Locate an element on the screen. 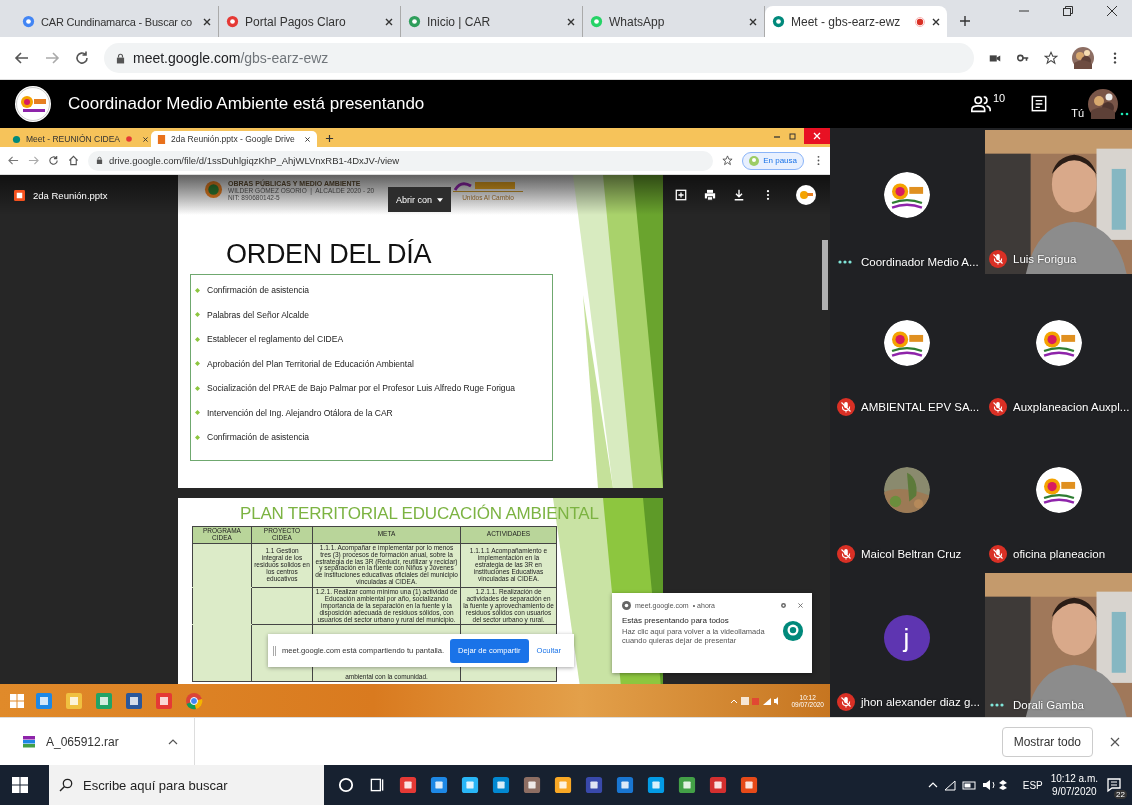  participant-name: oficina planeacion is located at coordinates (1059, 554).